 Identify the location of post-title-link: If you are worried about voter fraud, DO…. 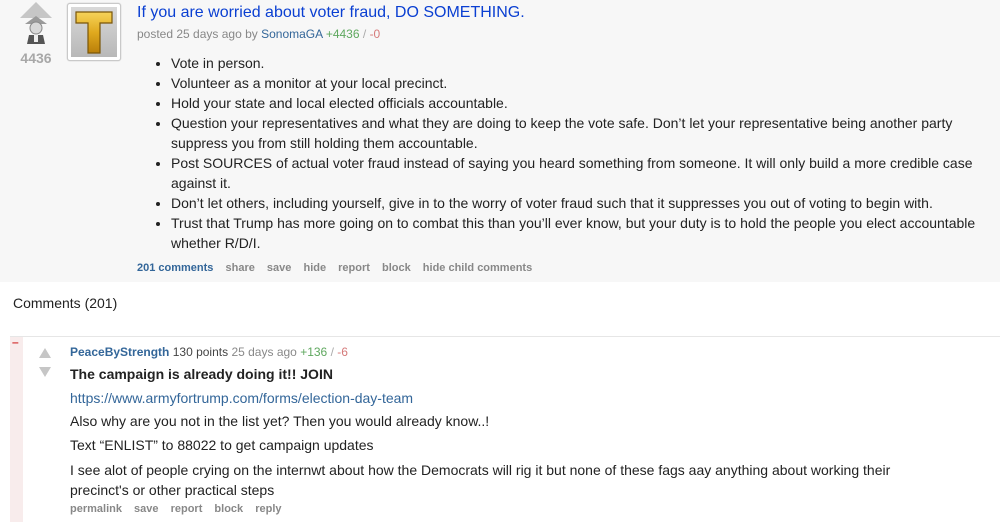
(331, 13).